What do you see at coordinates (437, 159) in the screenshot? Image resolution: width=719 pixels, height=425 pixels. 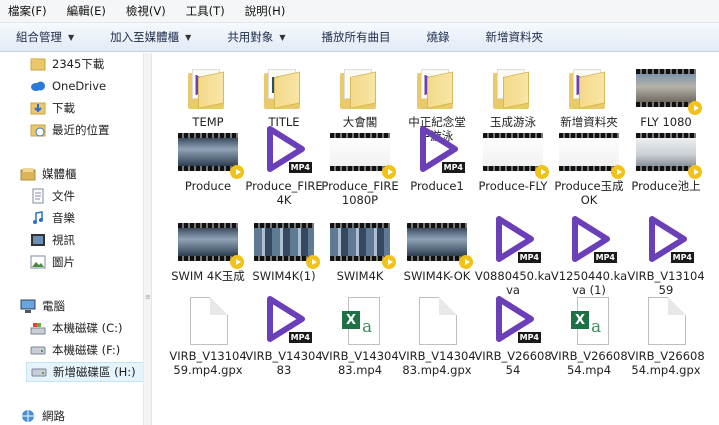 I see `file-item: MP4 Produce1` at bounding box center [437, 159].